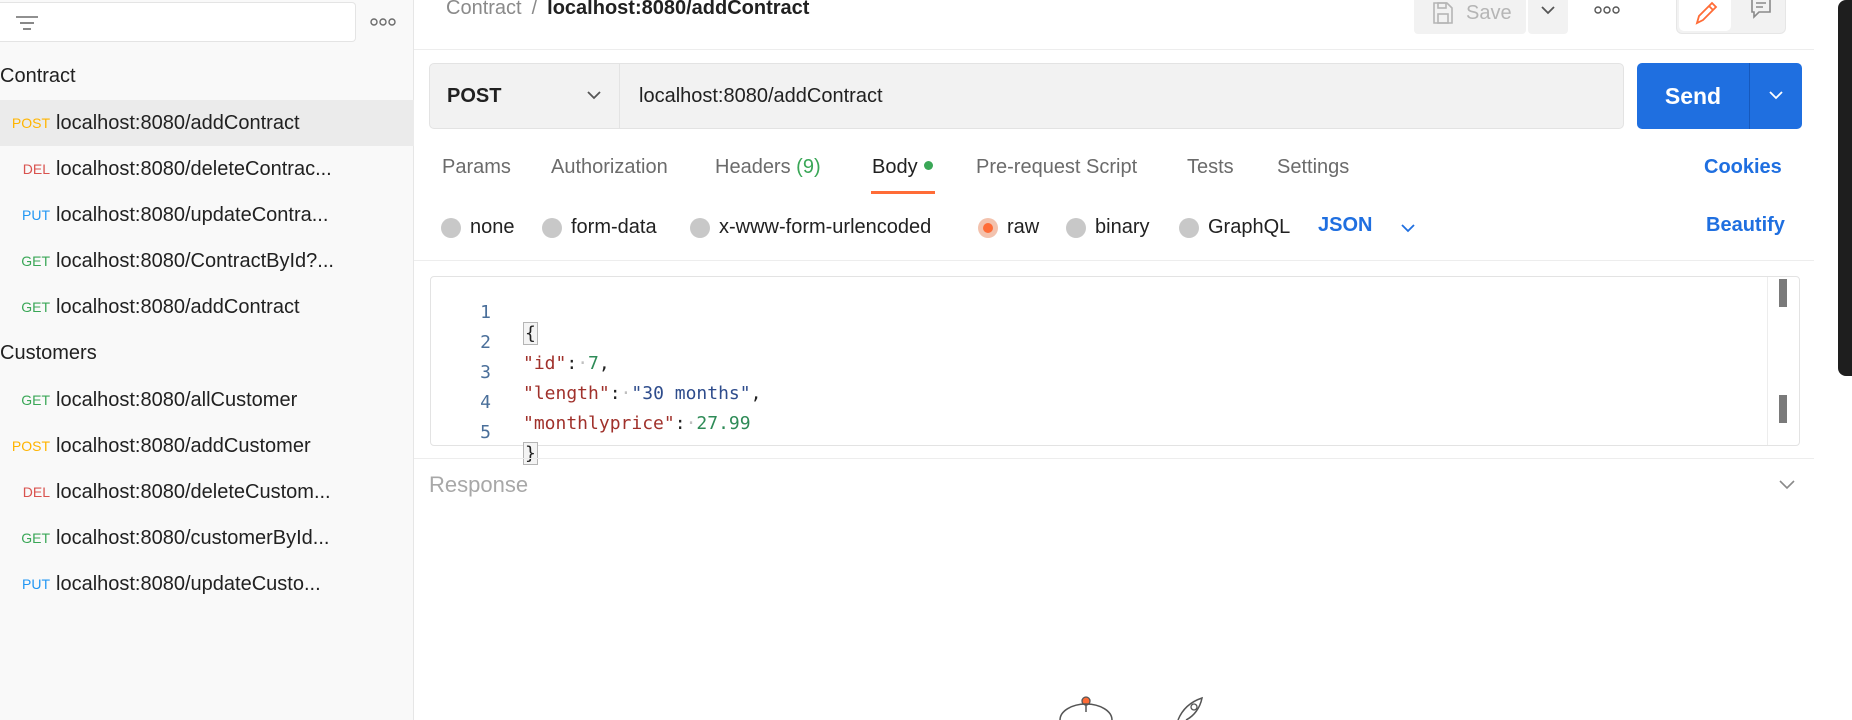 The width and height of the screenshot is (1852, 720). Describe the element at coordinates (1761, 9) in the screenshot. I see `comment-icon` at that location.